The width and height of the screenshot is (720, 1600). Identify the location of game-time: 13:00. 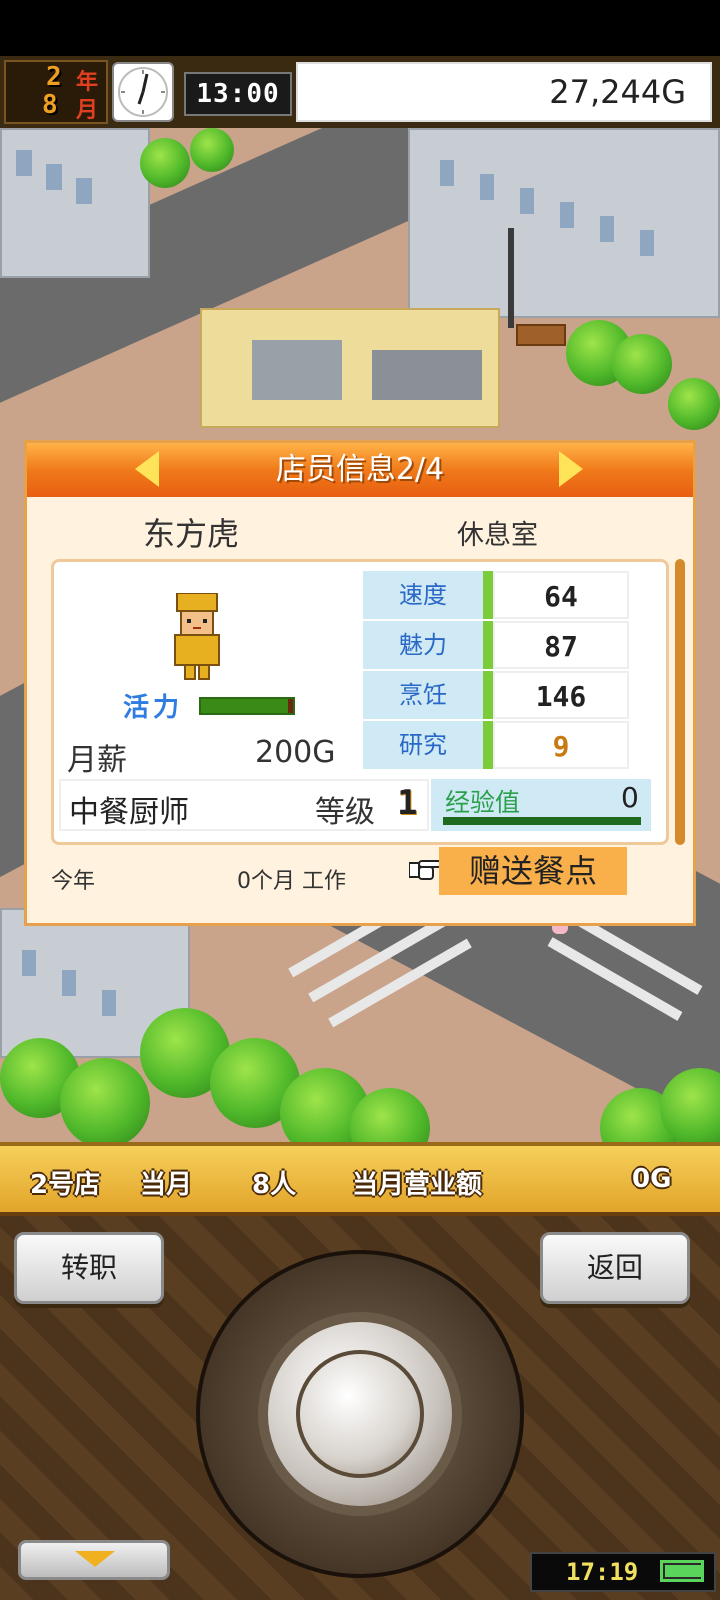
(238, 94).